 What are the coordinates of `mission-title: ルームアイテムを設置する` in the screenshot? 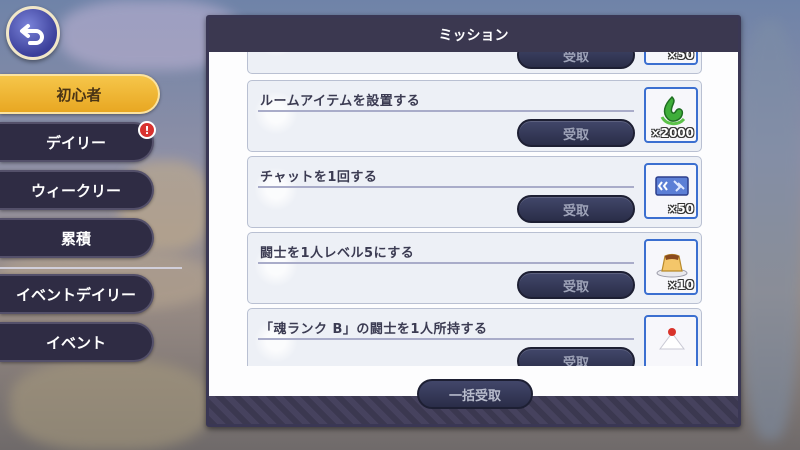 It's located at (340, 101).